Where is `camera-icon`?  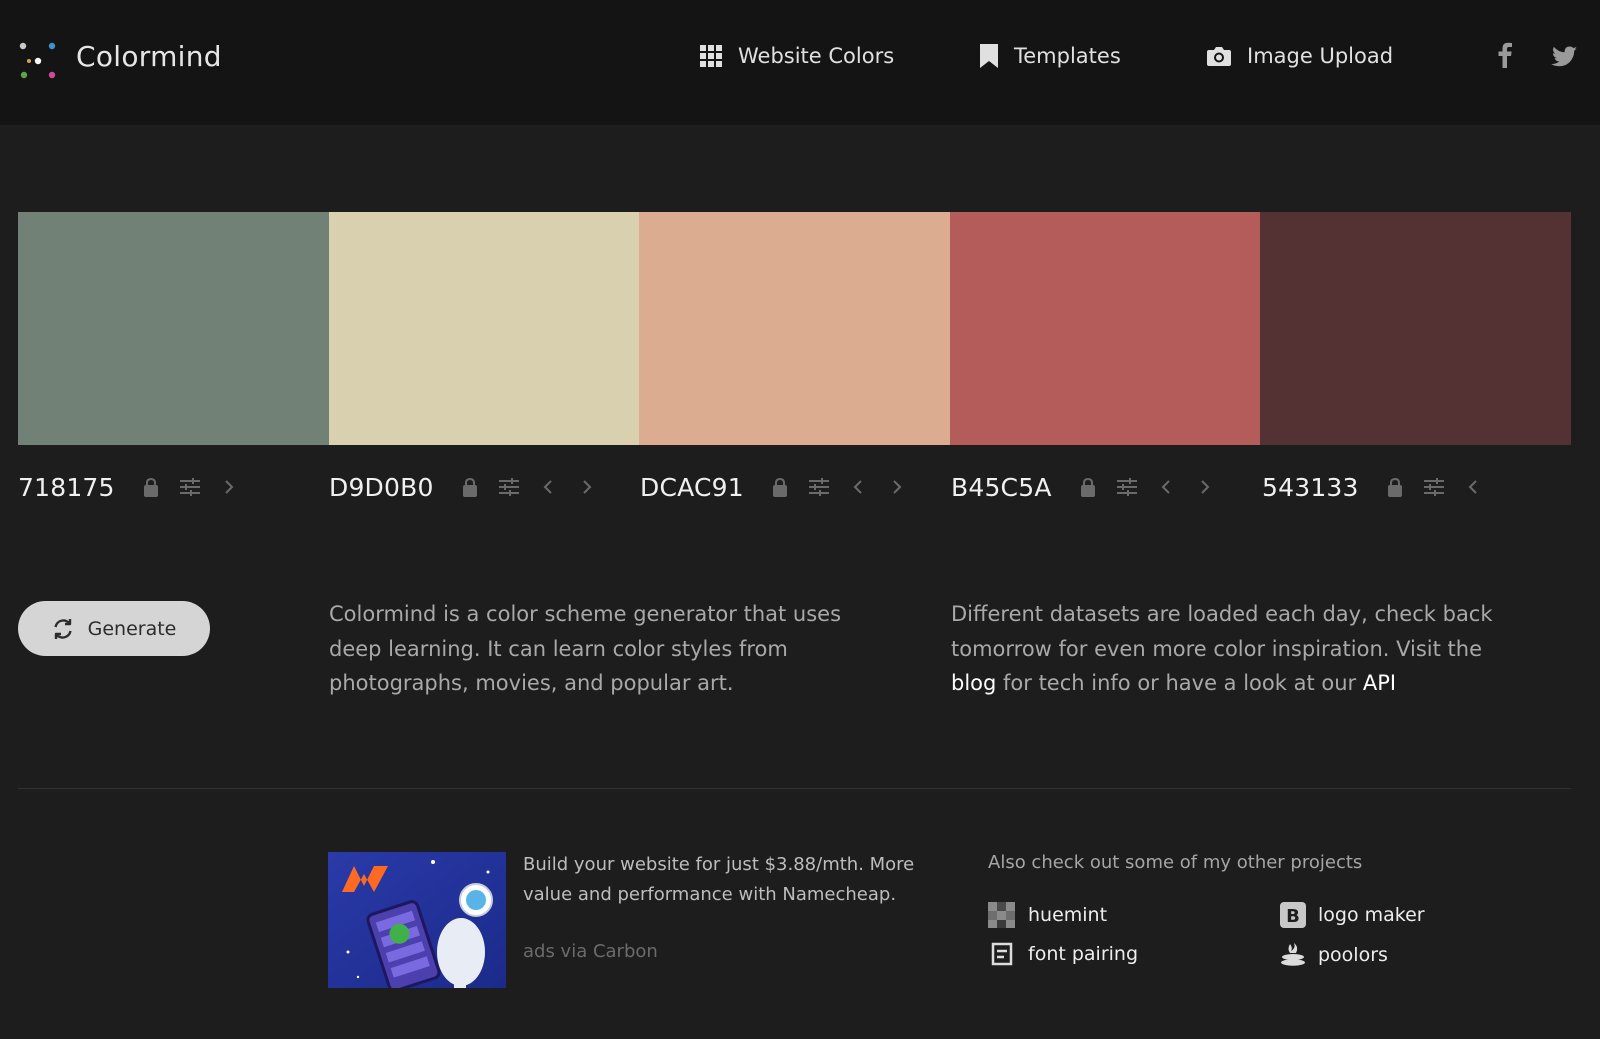 camera-icon is located at coordinates (1219, 56).